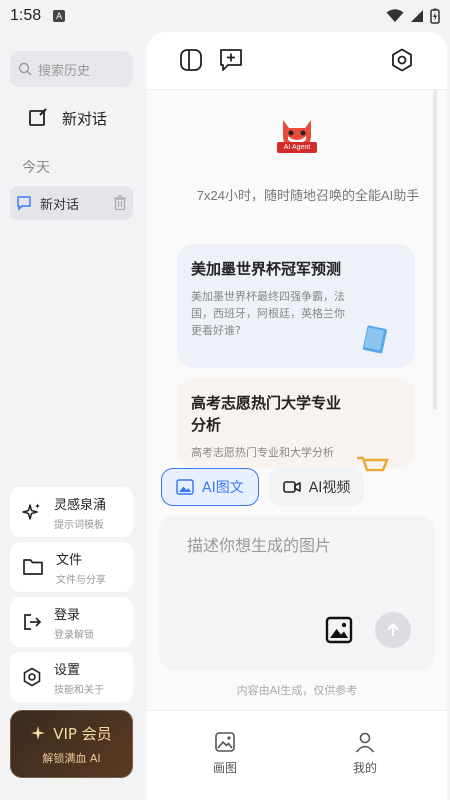 Image resolution: width=450 pixels, height=800 pixels. Describe the element at coordinates (259, 545) in the screenshot. I see `prompt-placeholder: 描述你想生成的图片` at that location.